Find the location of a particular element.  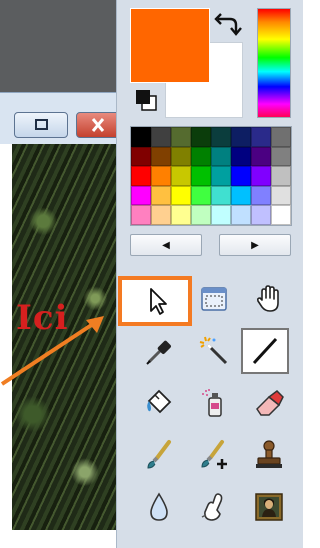

brush-tool is located at coordinates (159, 455).